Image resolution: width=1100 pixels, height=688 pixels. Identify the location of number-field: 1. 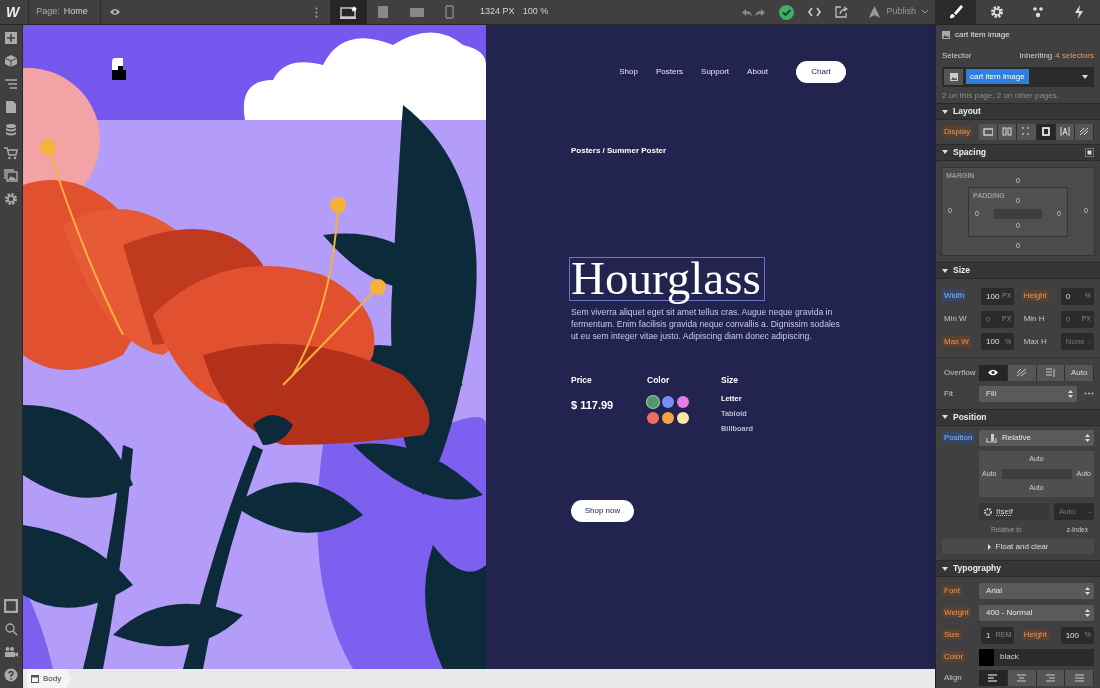
(988, 635).